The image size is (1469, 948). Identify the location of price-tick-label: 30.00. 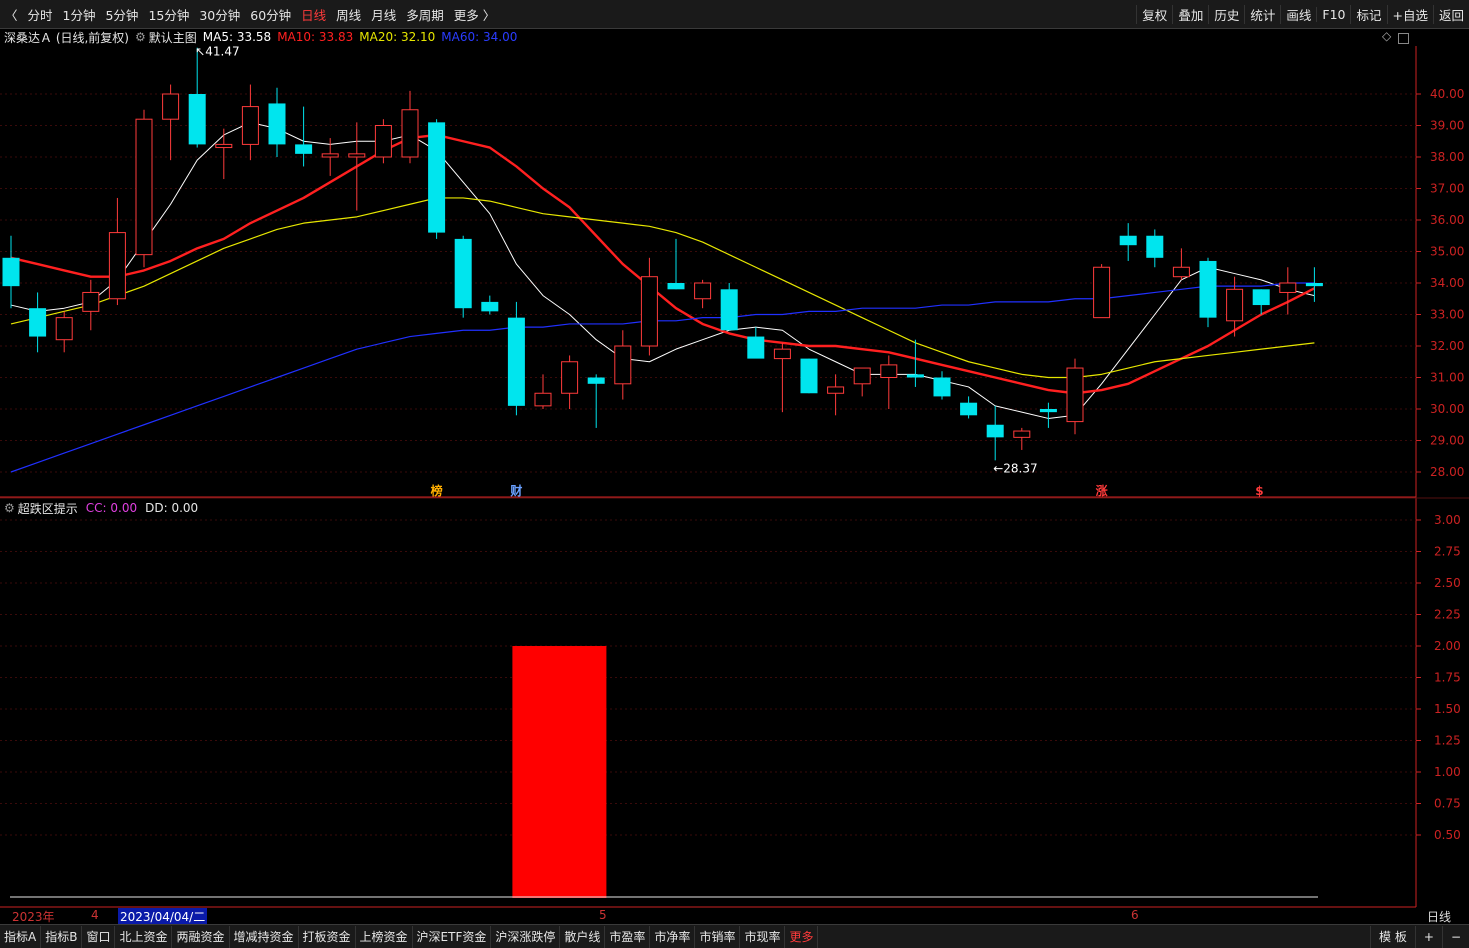
(1447, 409).